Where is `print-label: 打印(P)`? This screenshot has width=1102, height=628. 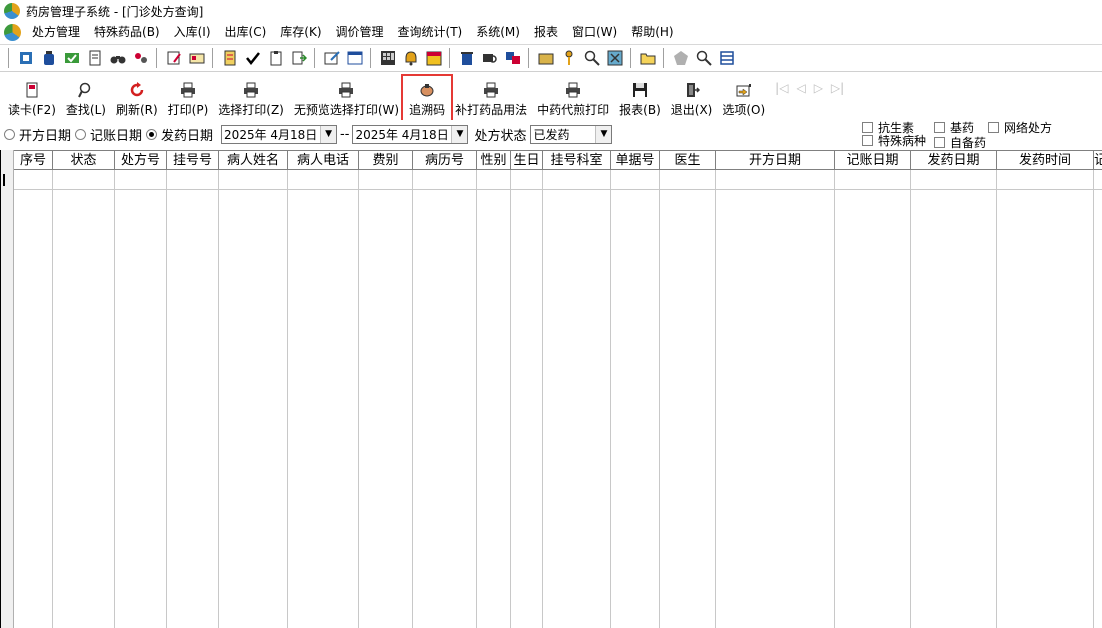 print-label: 打印(P) is located at coordinates (188, 110).